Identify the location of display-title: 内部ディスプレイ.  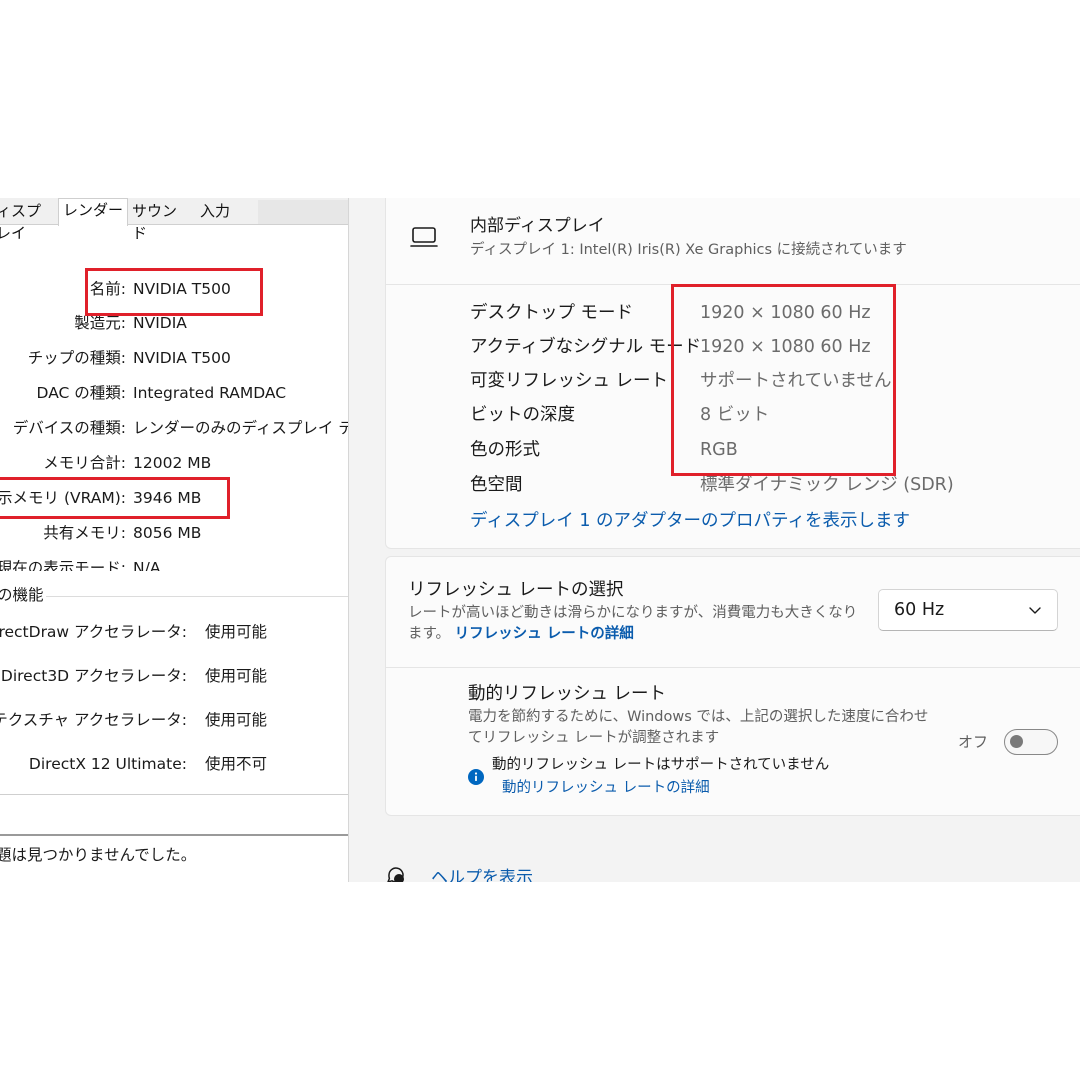
(537, 226).